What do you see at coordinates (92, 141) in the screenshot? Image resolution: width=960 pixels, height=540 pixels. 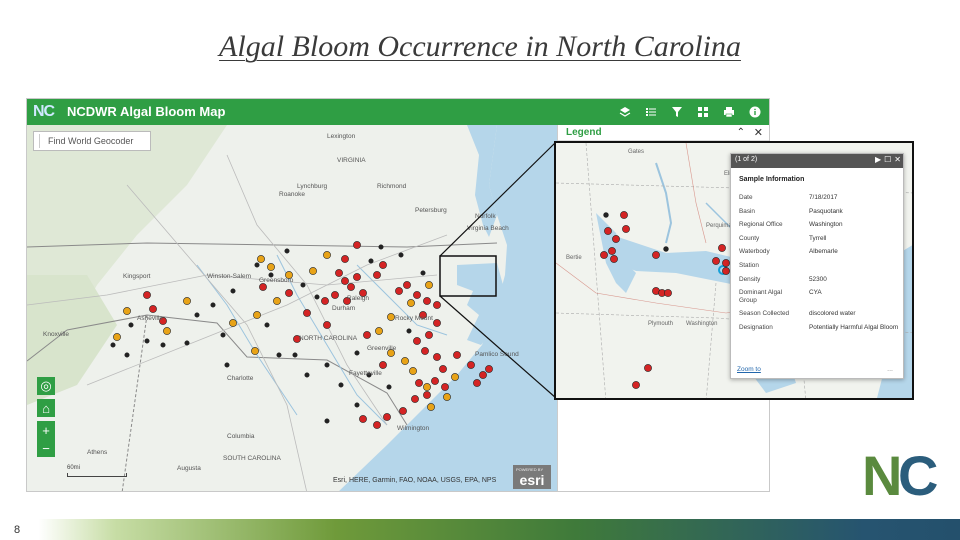 I see `search-input: Find World Geocoder` at bounding box center [92, 141].